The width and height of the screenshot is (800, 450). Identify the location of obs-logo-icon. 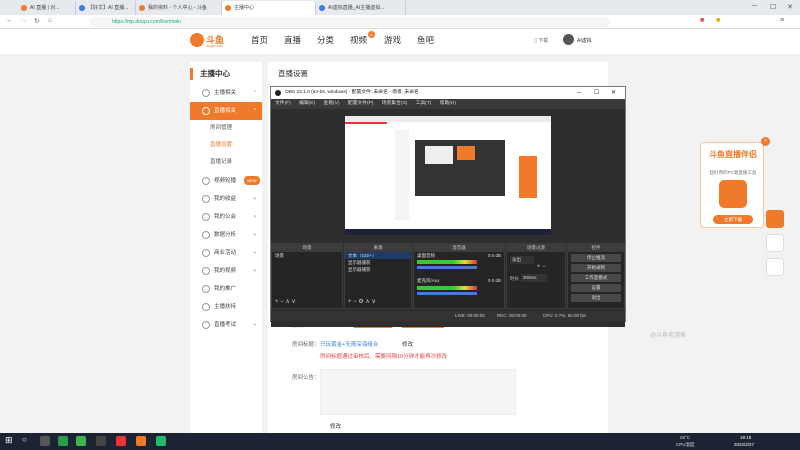
(278, 93).